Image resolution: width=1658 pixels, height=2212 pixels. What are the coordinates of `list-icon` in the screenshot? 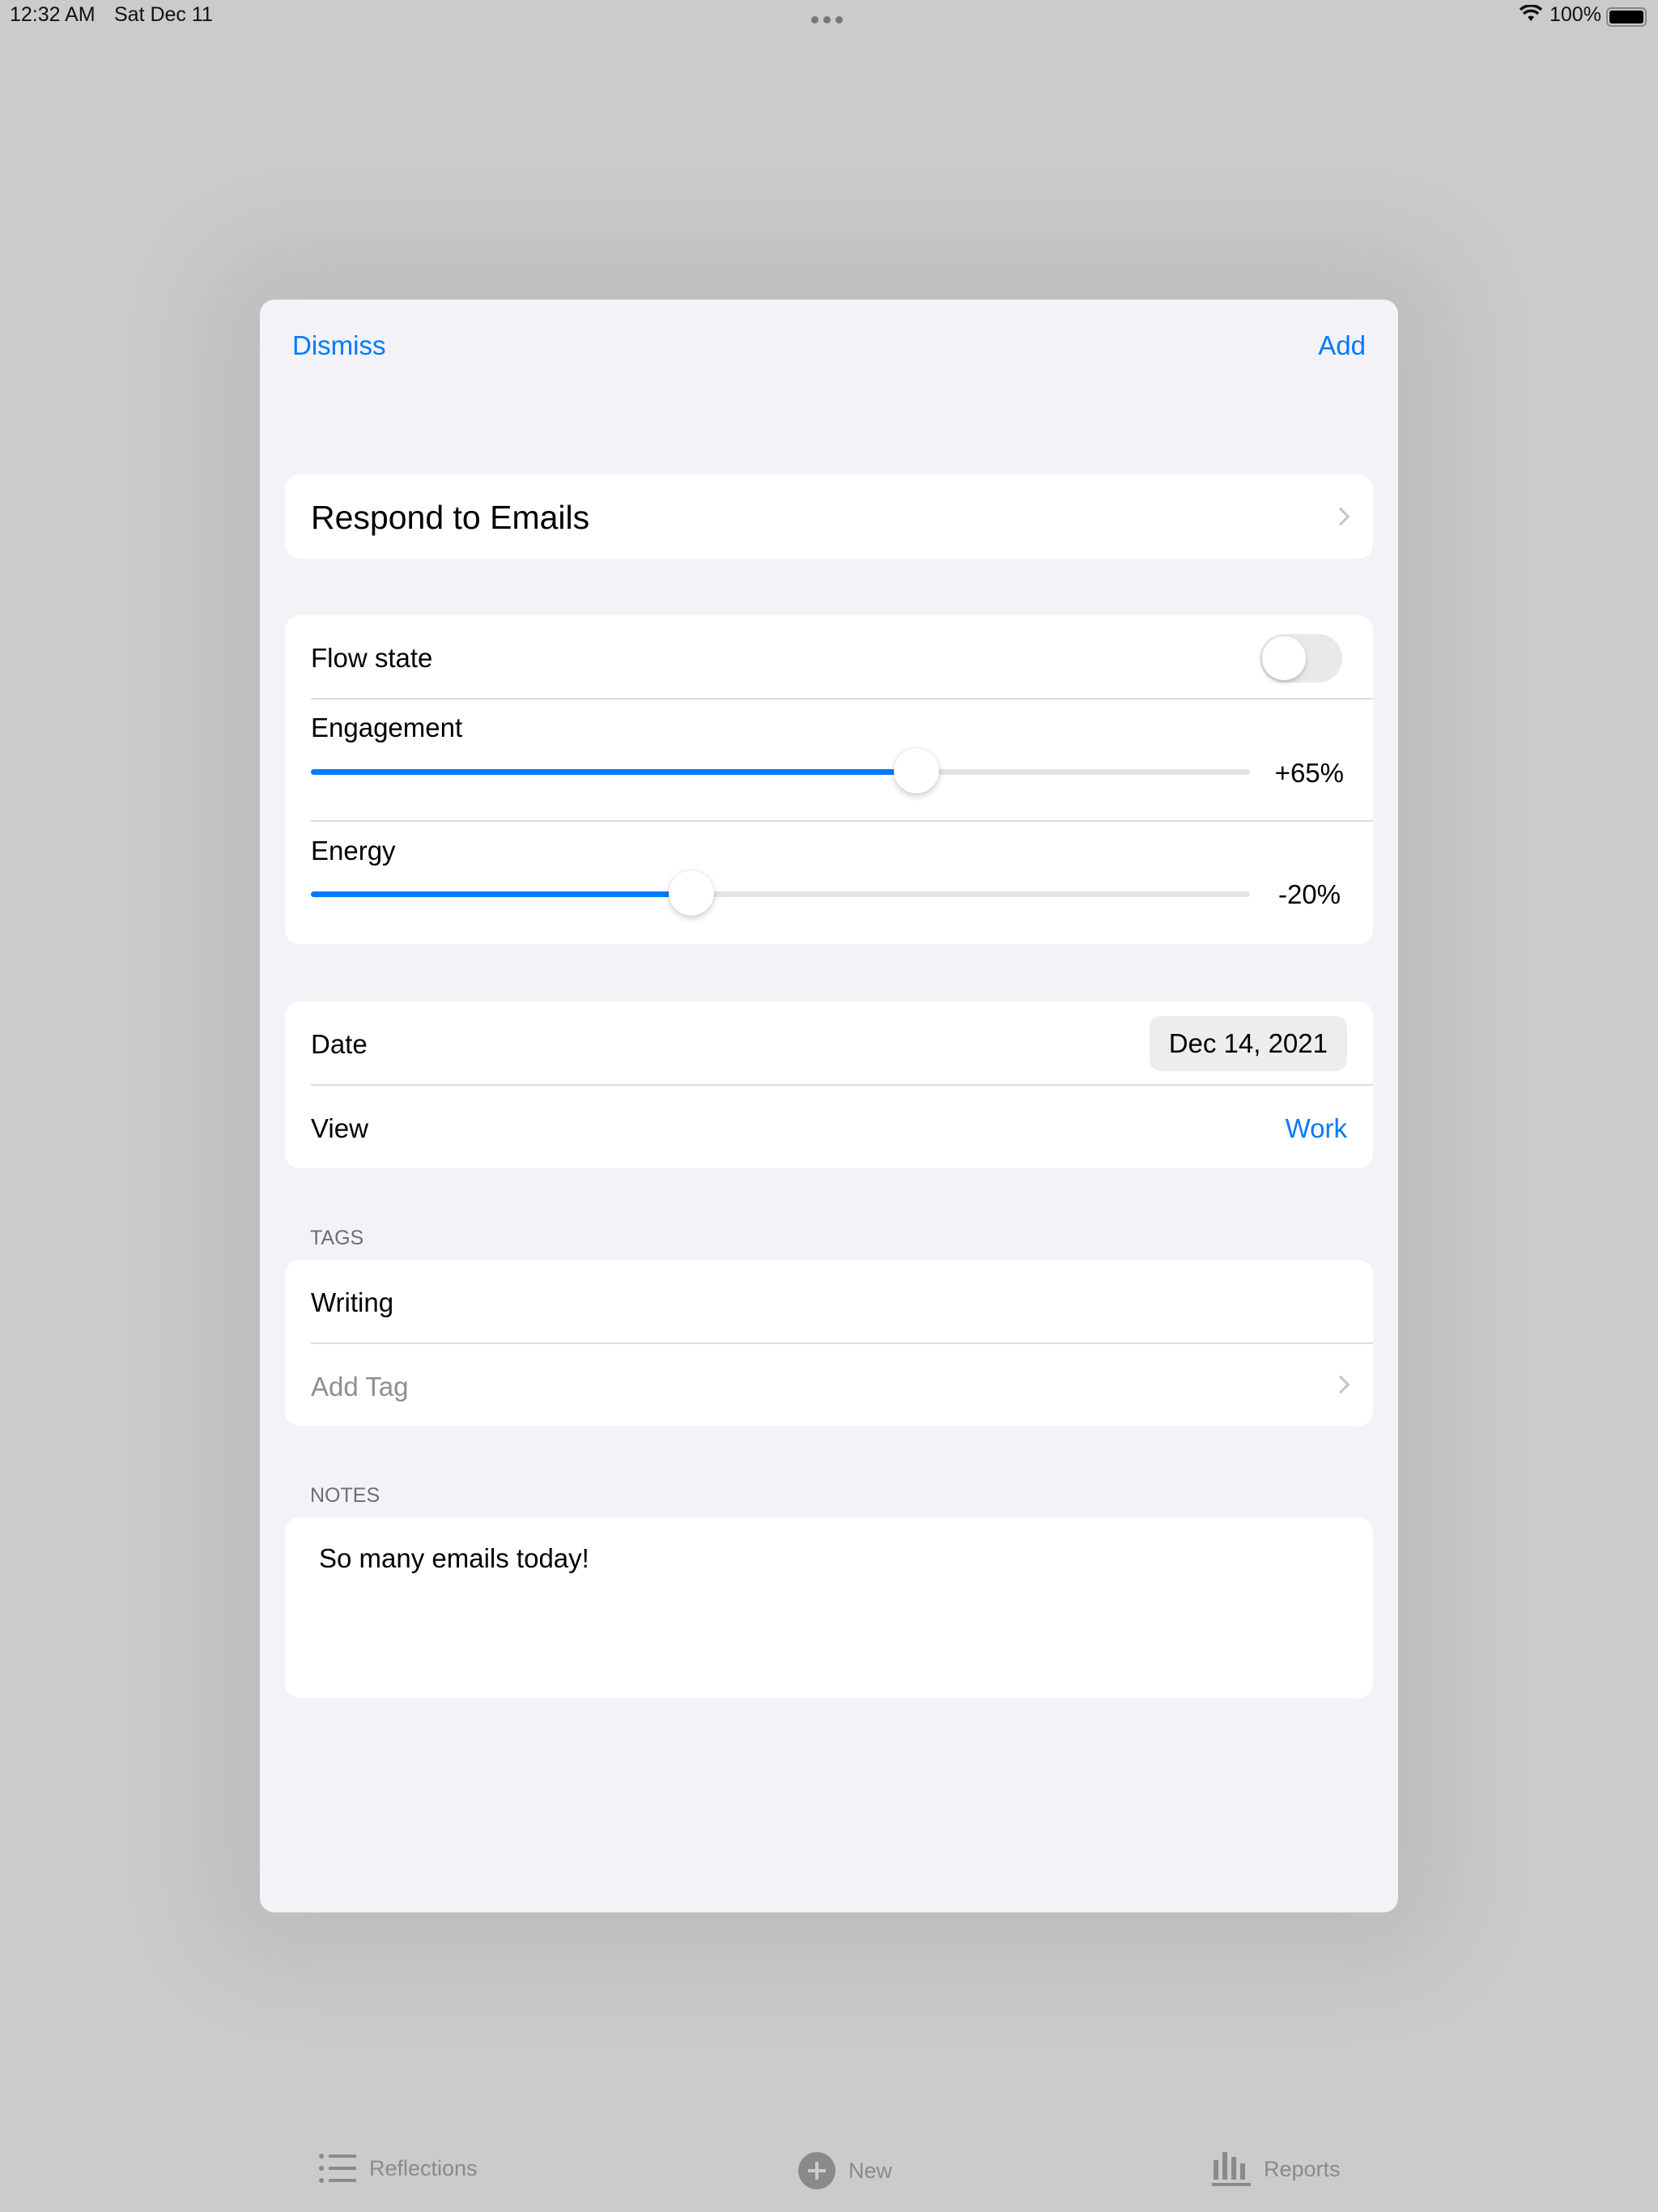 It's located at (337, 2168).